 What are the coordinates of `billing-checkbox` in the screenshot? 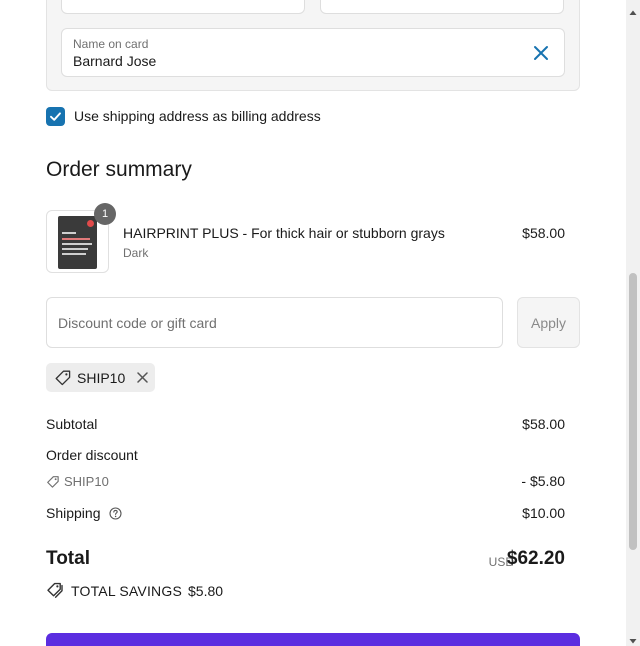 It's located at (55, 116).